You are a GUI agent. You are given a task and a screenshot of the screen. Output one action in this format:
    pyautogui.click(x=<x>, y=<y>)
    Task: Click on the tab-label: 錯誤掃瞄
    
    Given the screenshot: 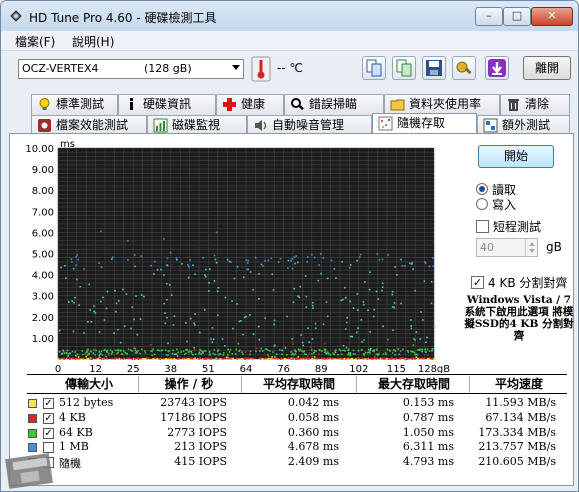 What is the action you would take?
    pyautogui.click(x=333, y=104)
    